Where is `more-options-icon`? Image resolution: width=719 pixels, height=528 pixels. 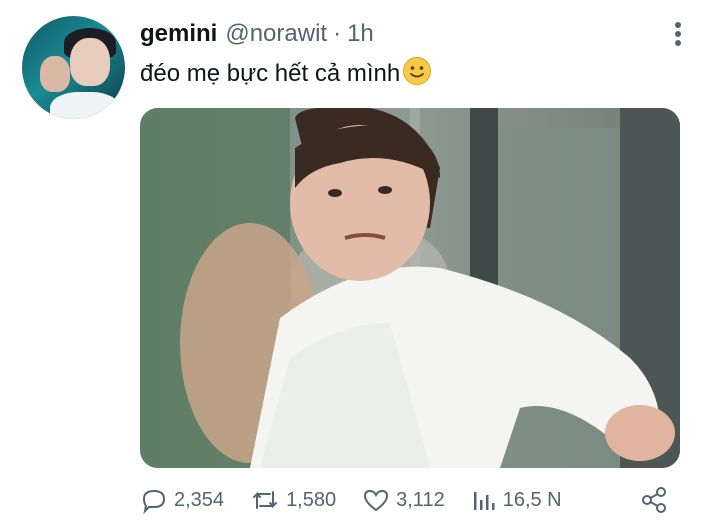
more-options-icon is located at coordinates (678, 36).